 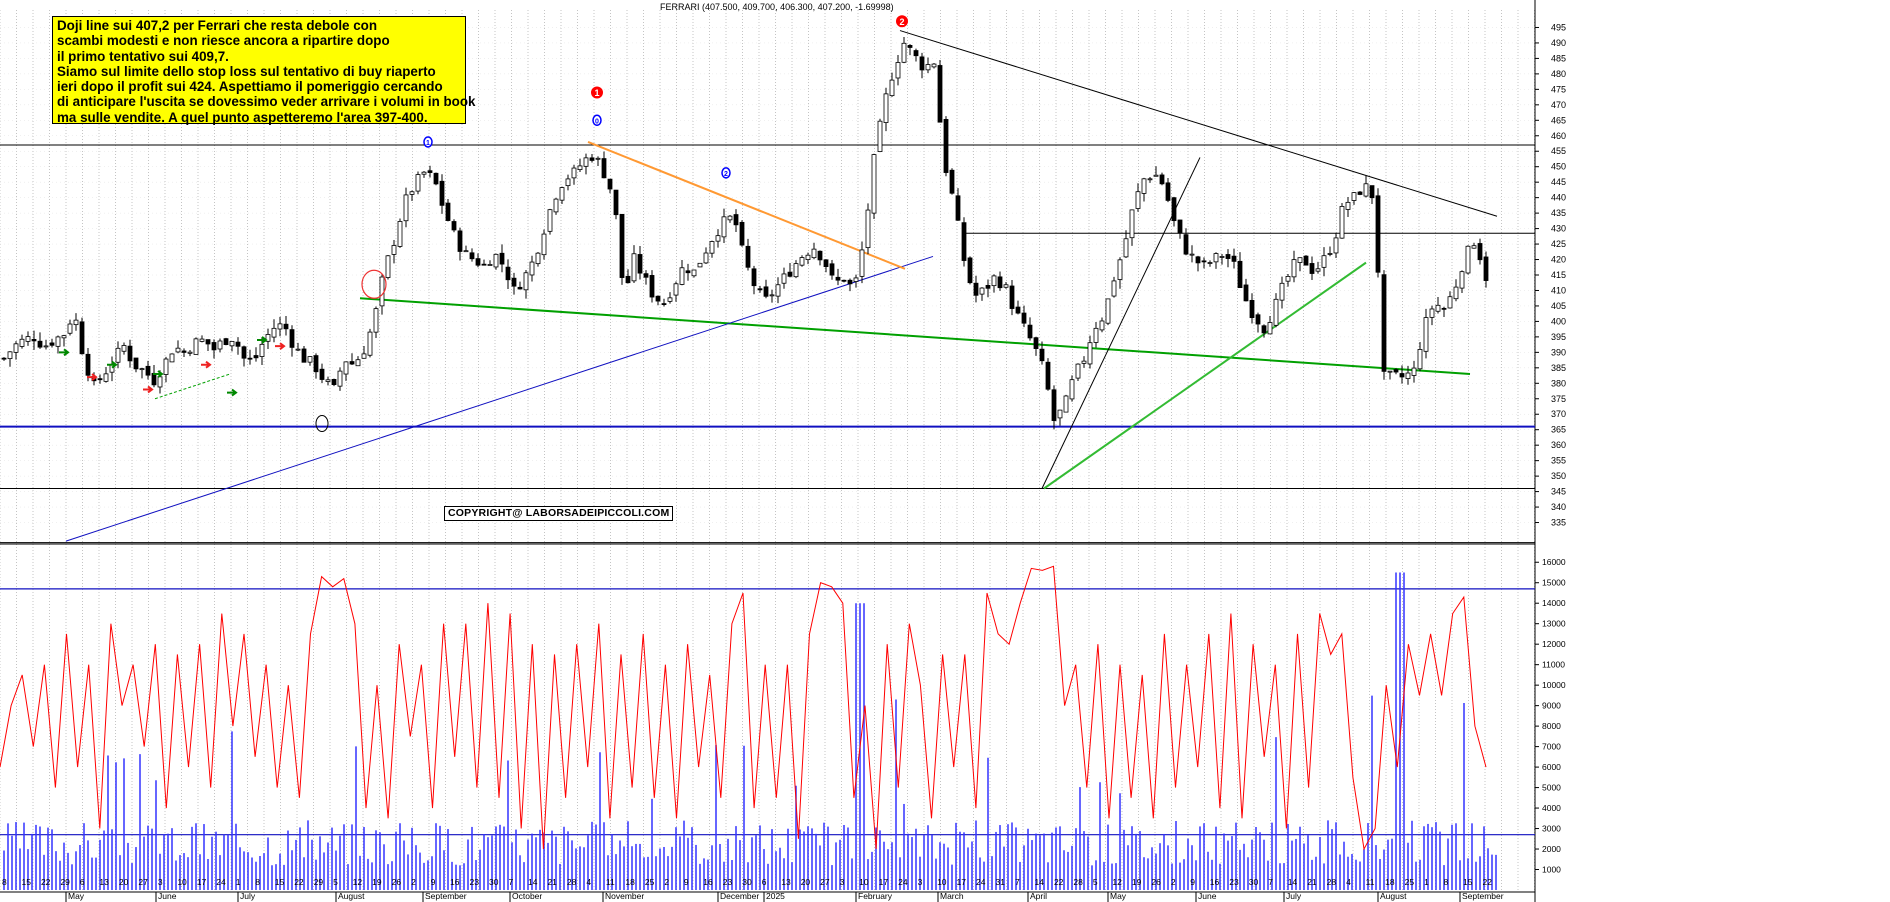 I want to click on y-tick-label: 5000, so click(x=1551, y=788).